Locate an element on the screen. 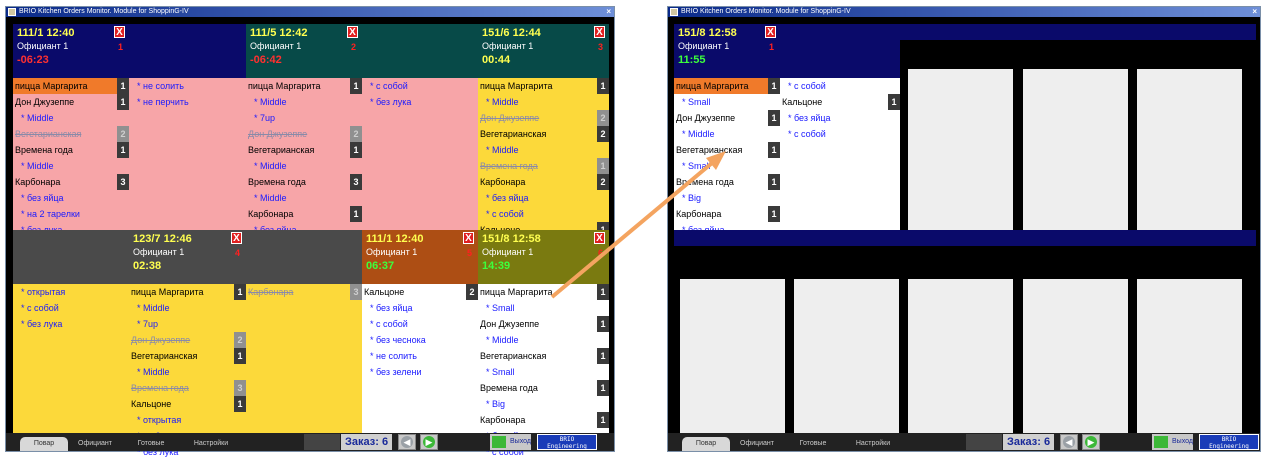 The height and width of the screenshot is (460, 1262). arrow-overlay is located at coordinates (638, 225).